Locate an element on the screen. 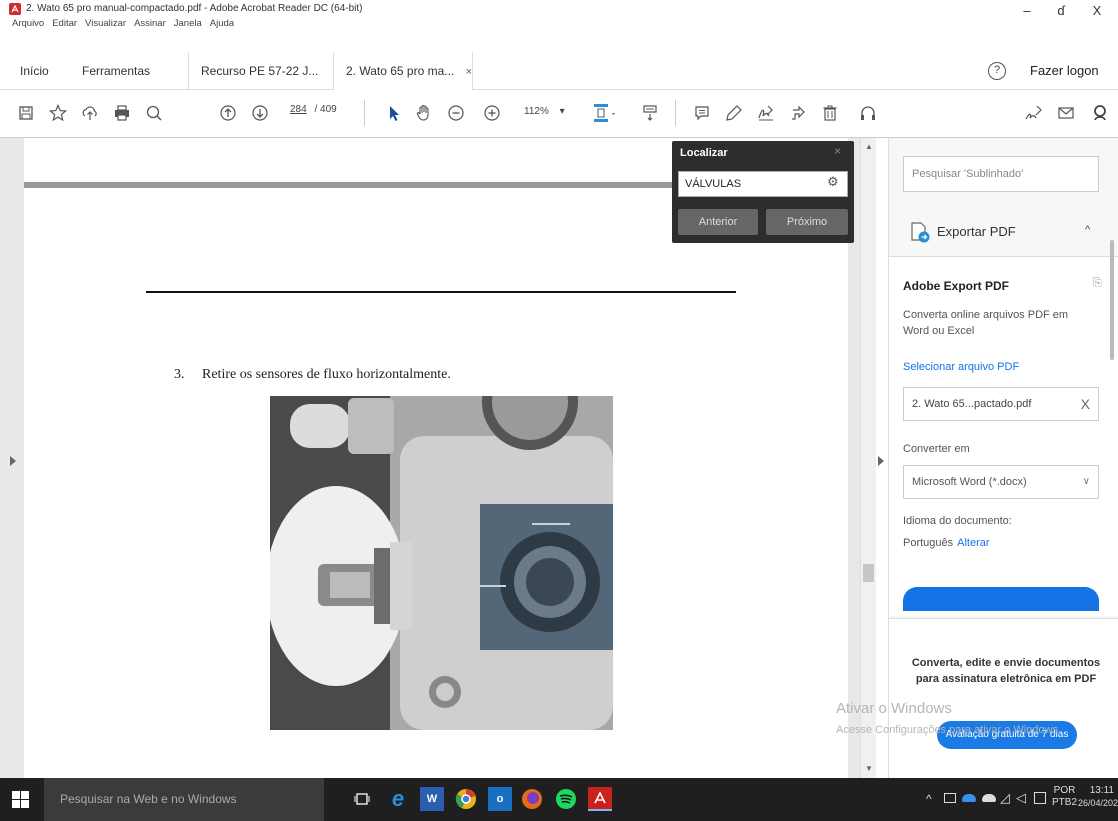 This screenshot has height=821, width=1118. scroll-down-icon: ▼ is located at coordinates (869, 768).